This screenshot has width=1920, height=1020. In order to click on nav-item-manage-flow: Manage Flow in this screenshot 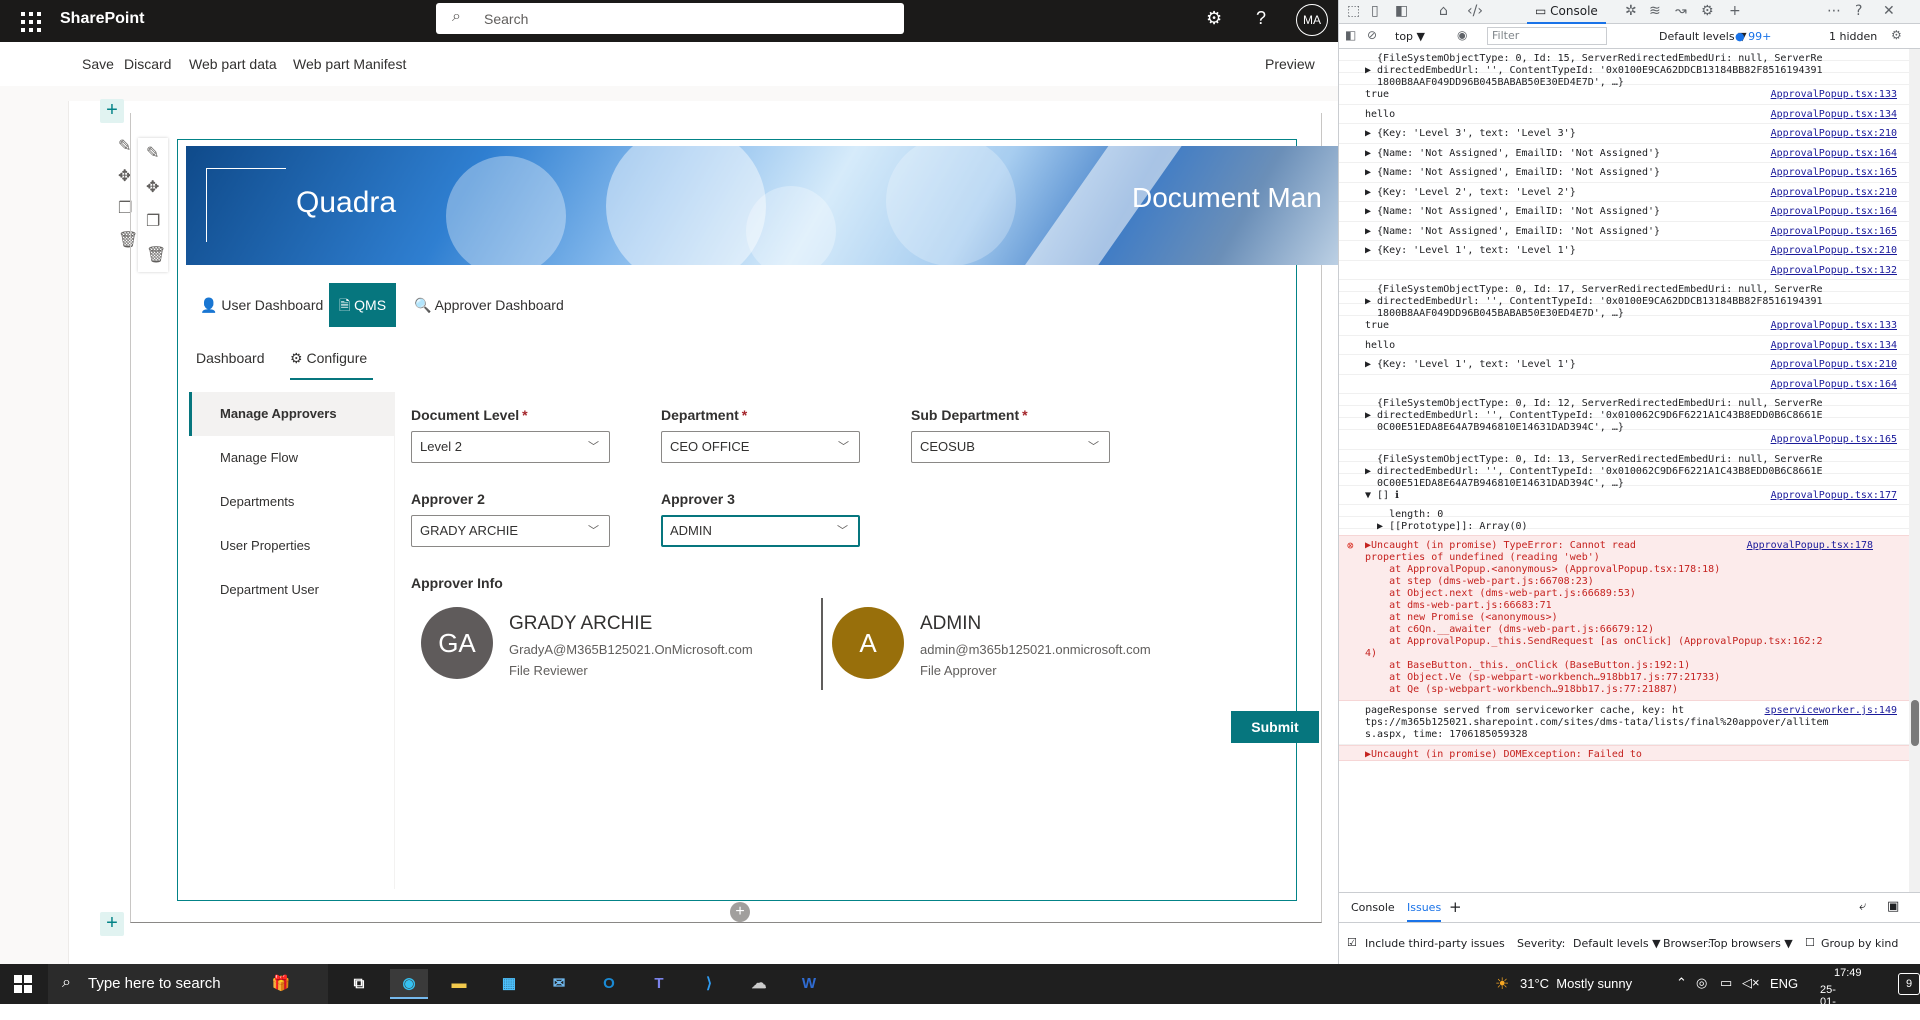, I will do `click(292, 458)`.